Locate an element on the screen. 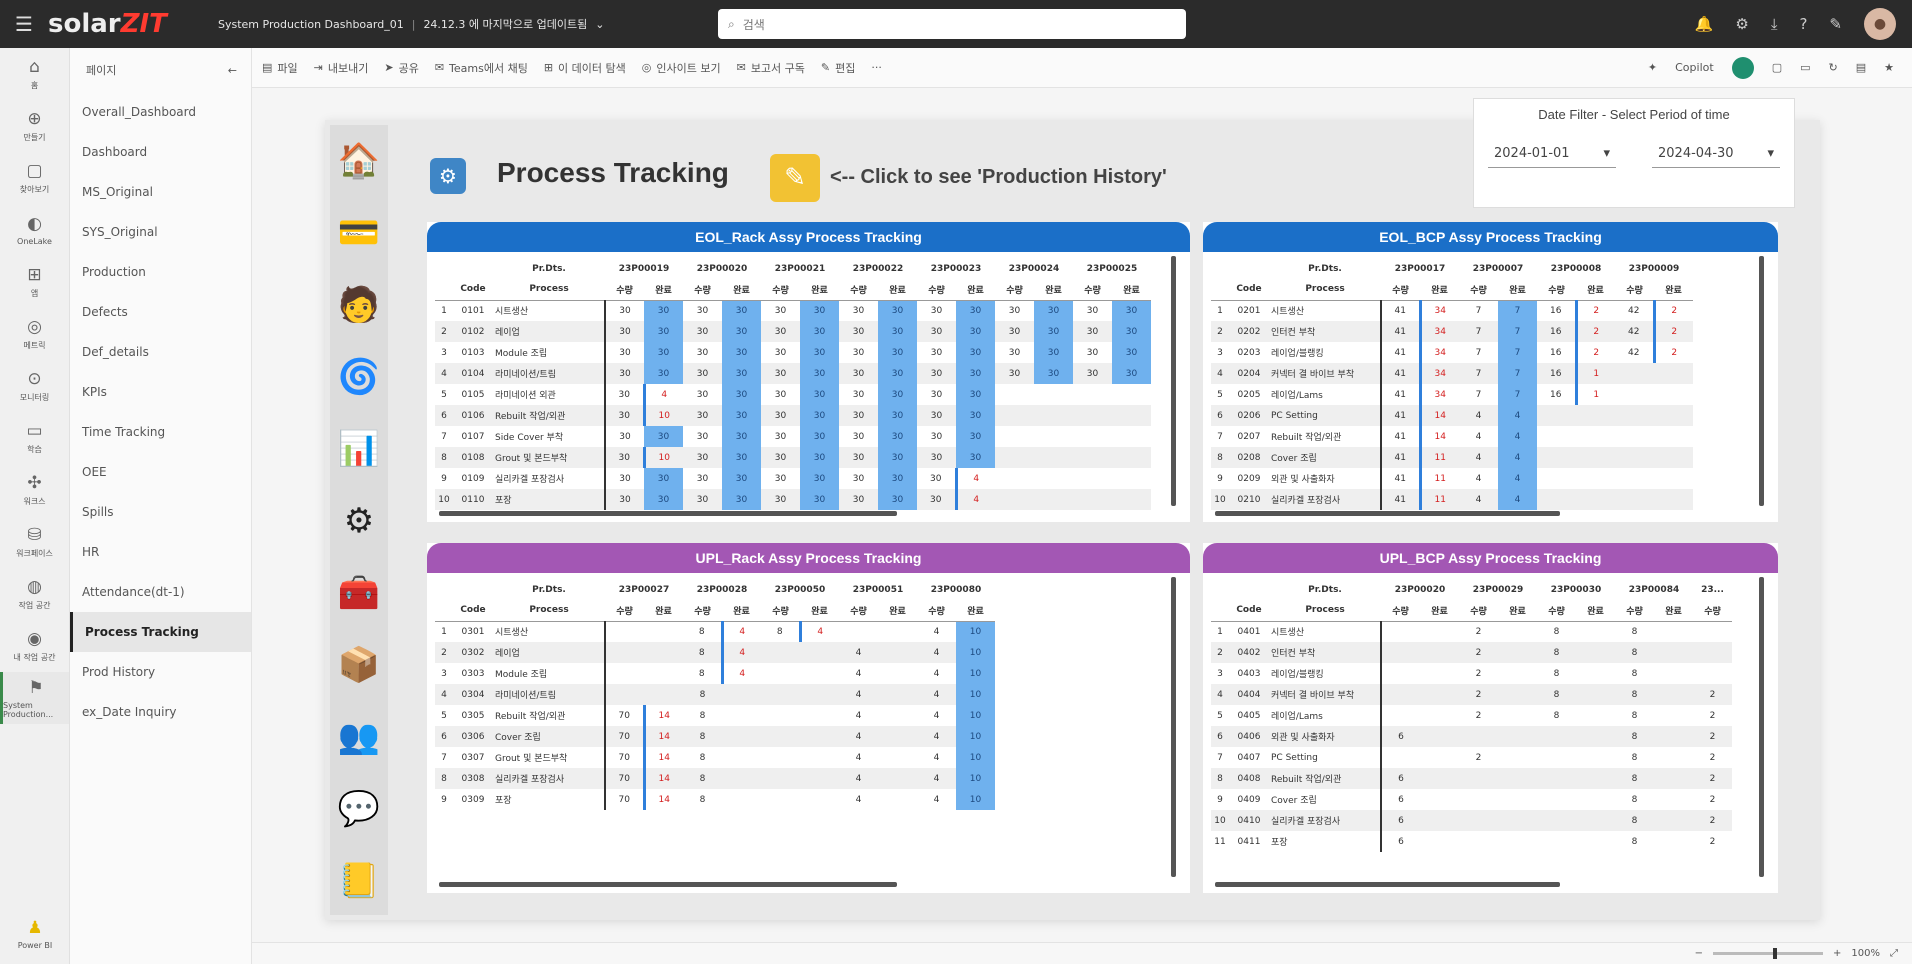 Image resolution: width=1912 pixels, height=964 pixels. table-row: 4 0304 라미네이션/트림 8 4 4 10 is located at coordinates (715, 694).